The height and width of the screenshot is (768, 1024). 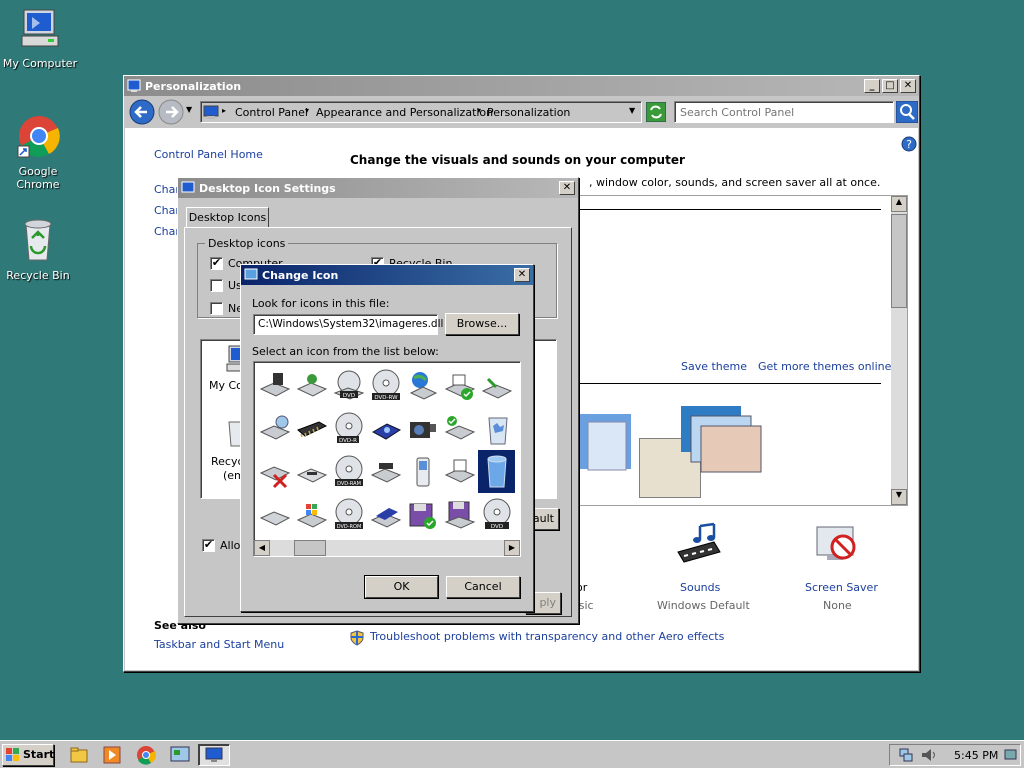 I want to click on screen-saver-link: Screen Saver, so click(x=841, y=587).